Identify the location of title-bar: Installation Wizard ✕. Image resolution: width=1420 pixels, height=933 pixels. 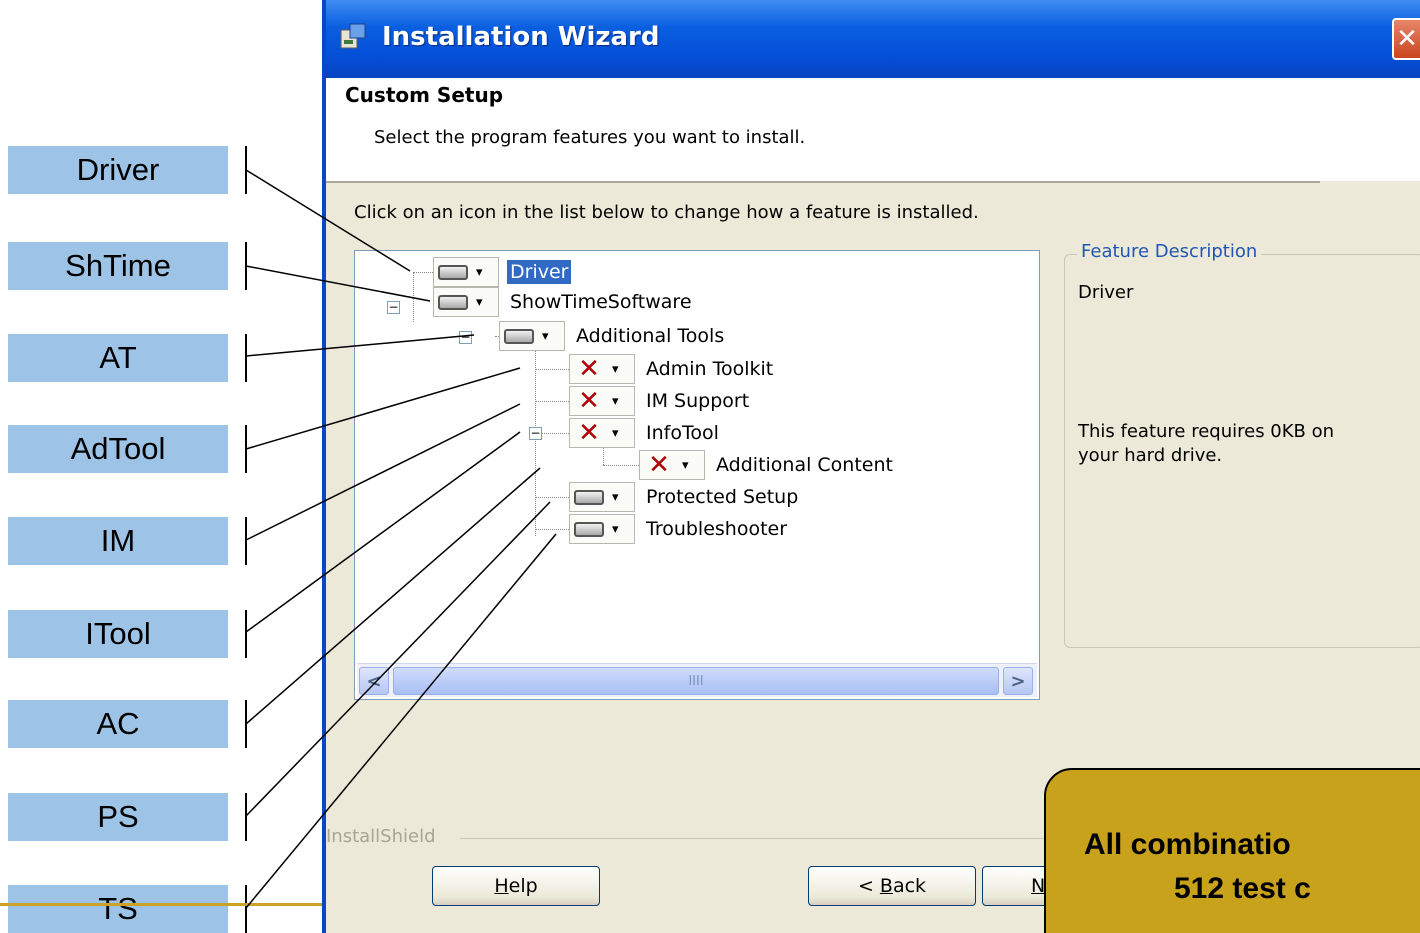
(873, 39).